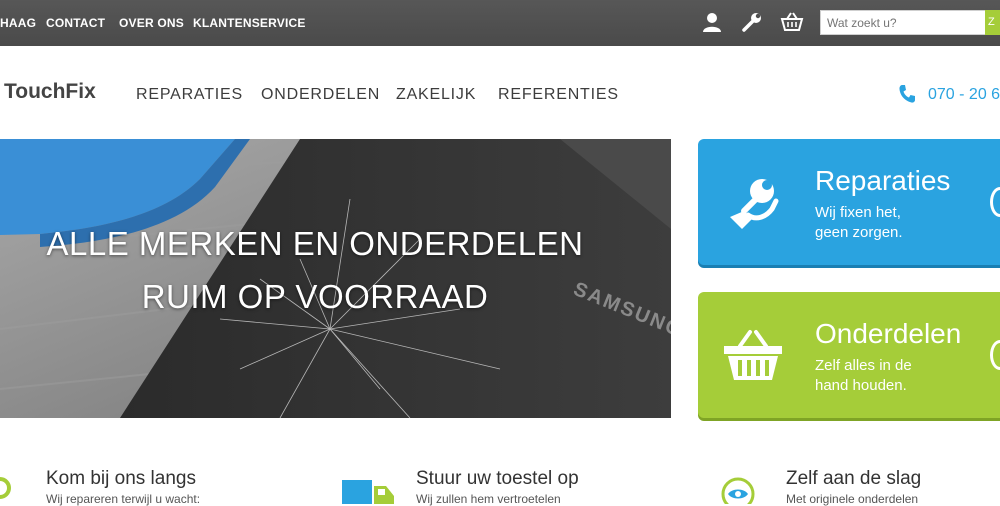 The width and height of the screenshot is (1000, 506). I want to click on wrench-hand-icon, so click(754, 204).